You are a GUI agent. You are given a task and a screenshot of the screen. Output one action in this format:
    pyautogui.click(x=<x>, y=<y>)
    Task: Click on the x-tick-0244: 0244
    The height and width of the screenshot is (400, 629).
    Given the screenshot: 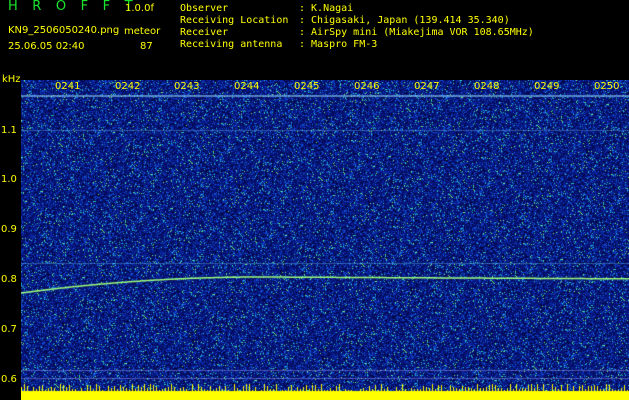 What is the action you would take?
    pyautogui.click(x=247, y=86)
    